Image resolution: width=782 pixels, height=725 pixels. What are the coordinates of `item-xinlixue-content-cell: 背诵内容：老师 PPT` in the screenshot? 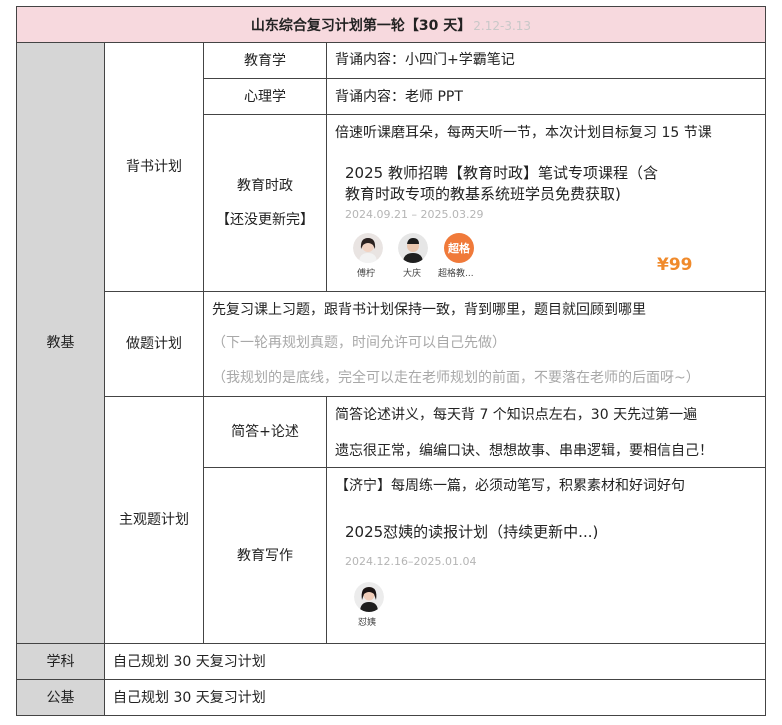 It's located at (546, 96).